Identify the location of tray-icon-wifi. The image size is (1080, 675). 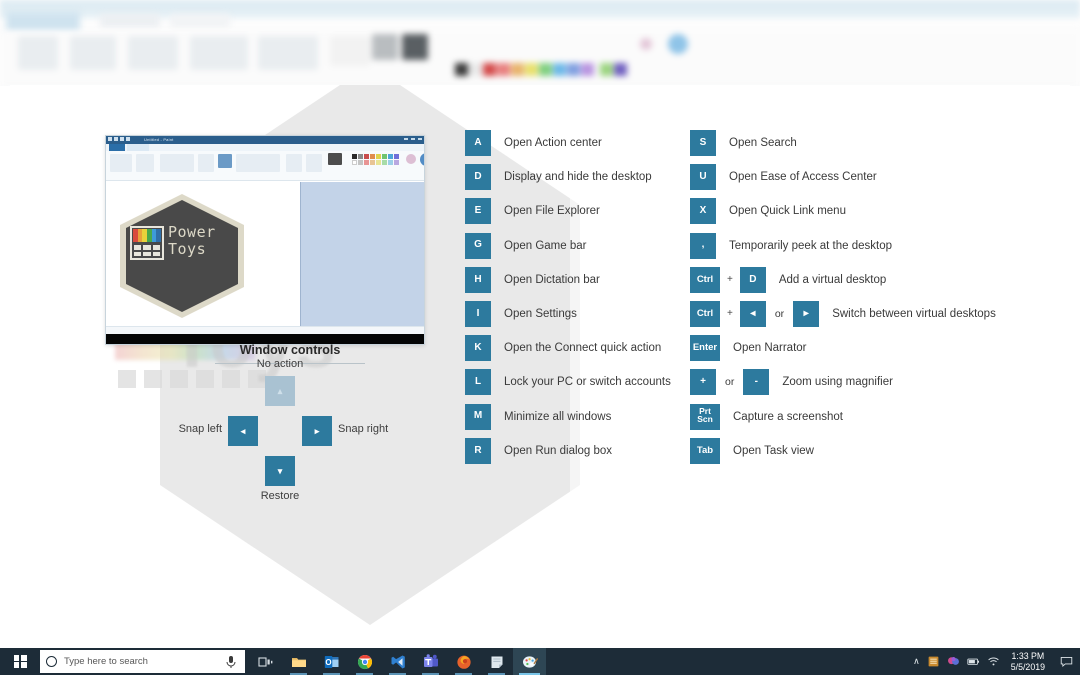
(993, 661).